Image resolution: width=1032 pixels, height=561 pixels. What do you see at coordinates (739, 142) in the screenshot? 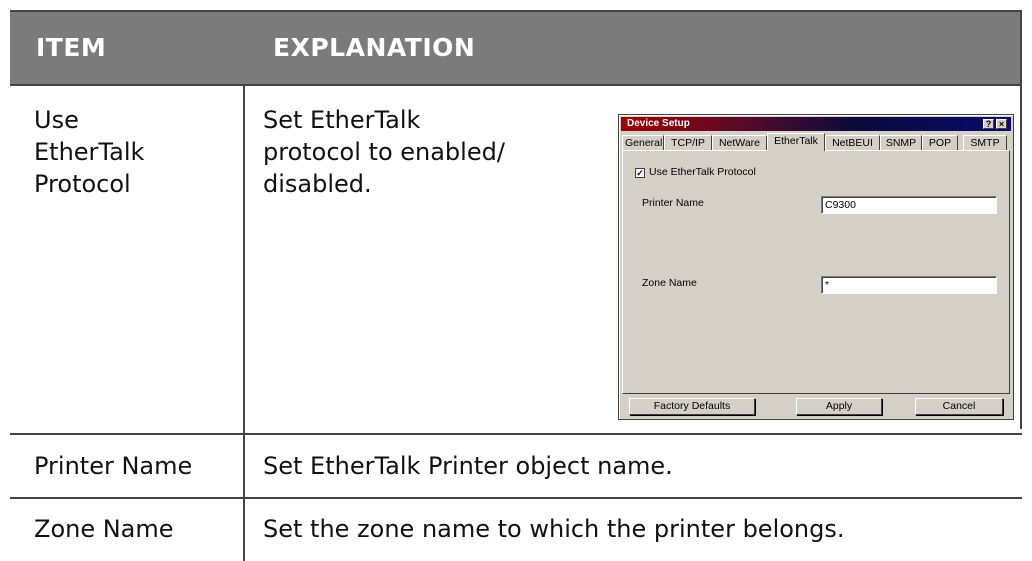
I see `tab-netware: NetWare` at bounding box center [739, 142].